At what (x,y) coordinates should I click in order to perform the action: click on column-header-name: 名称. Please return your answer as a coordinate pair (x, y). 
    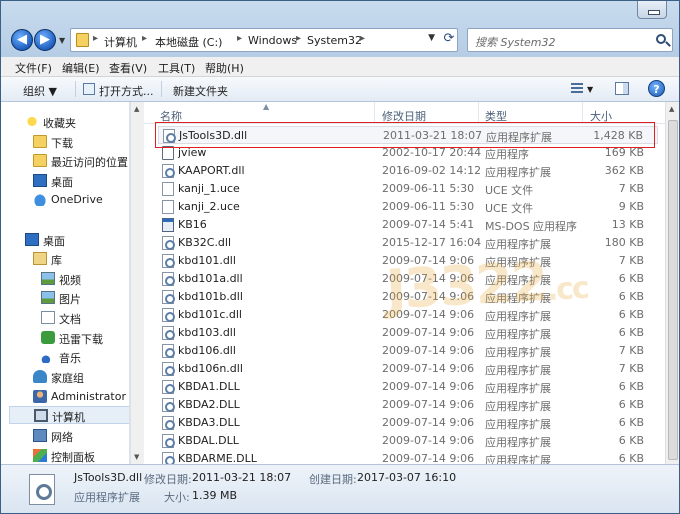
    Looking at the image, I should click on (171, 116).